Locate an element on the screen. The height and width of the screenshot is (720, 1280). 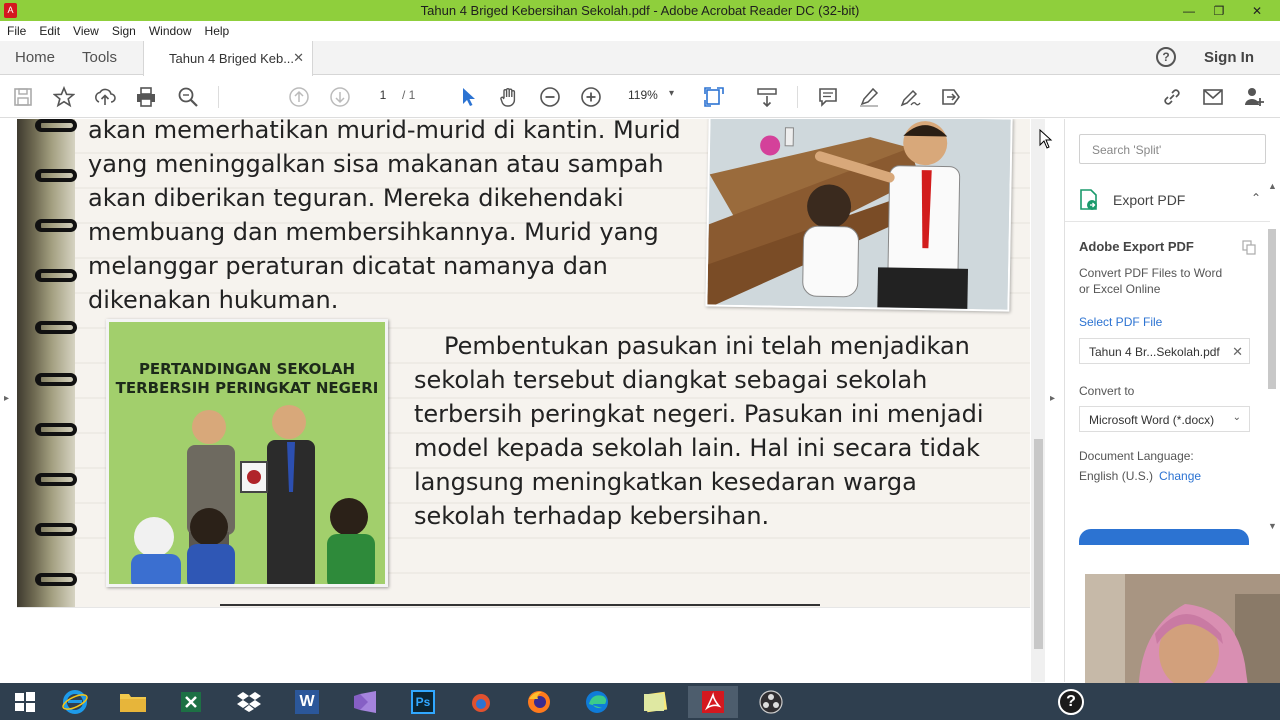
tools-search-input: Search 'Split' is located at coordinates (1172, 149).